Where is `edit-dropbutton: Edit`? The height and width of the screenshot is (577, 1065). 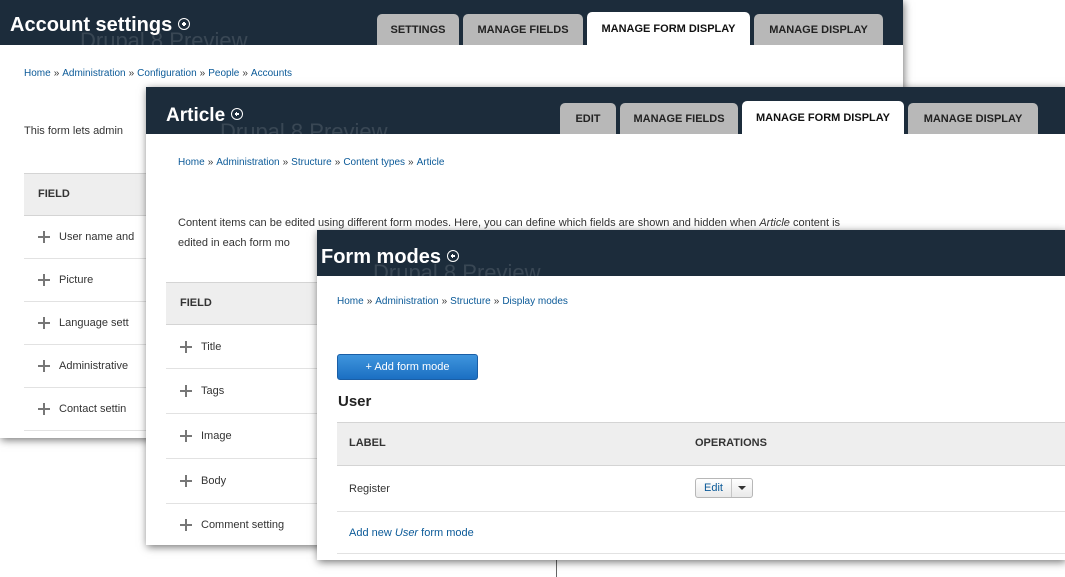 edit-dropbutton: Edit is located at coordinates (724, 488).